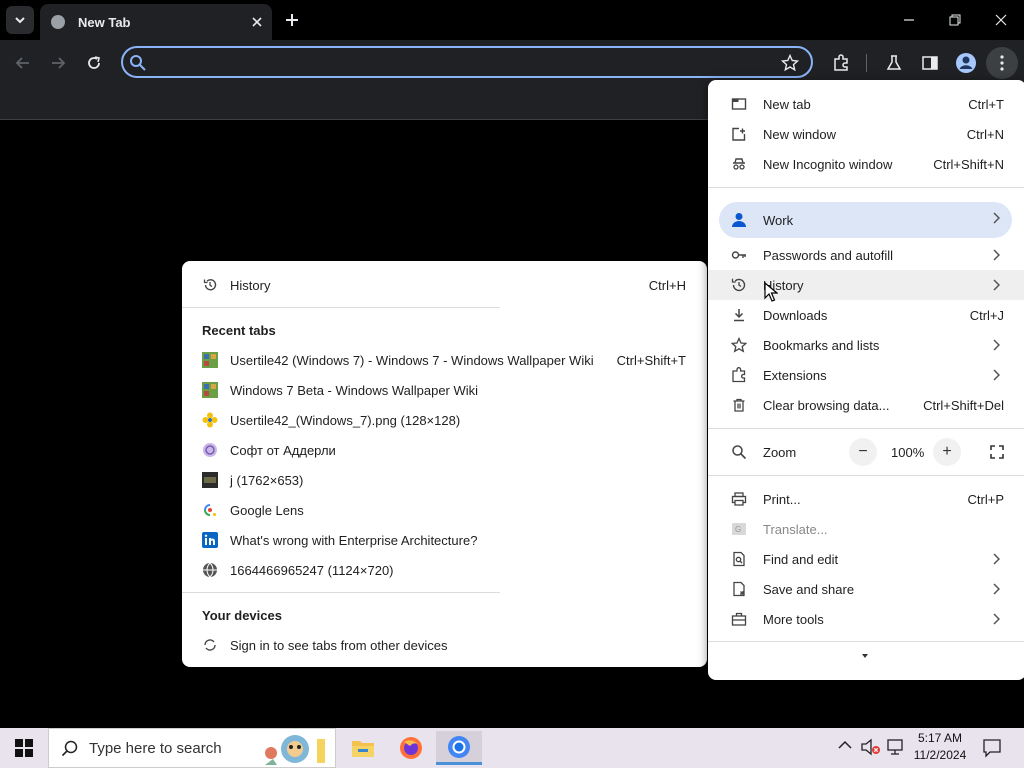 This screenshot has width=1024, height=768. Describe the element at coordinates (866, 619) in the screenshot. I see `menu-item-more-tools: More tools` at that location.